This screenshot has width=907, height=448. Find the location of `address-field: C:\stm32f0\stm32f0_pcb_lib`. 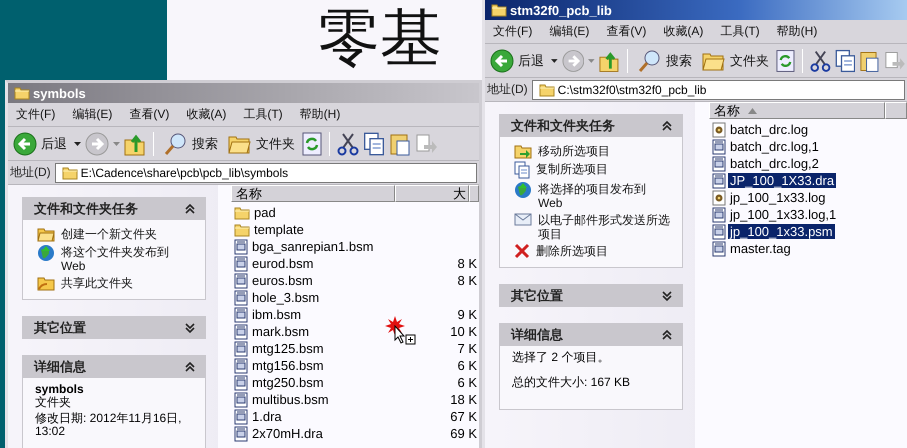

address-field: C:\stm32f0\stm32f0_pcb_lib is located at coordinates (718, 90).